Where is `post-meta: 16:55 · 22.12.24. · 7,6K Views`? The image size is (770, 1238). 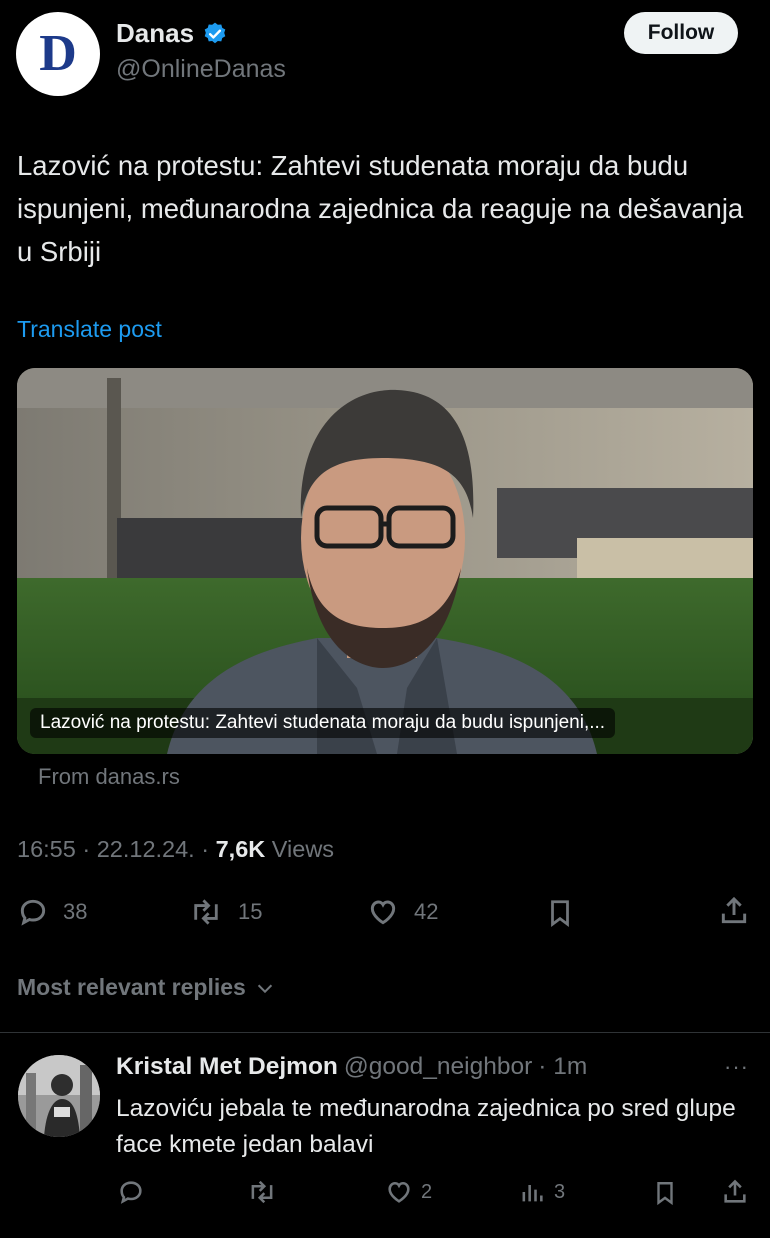 post-meta: 16:55 · 22.12.24. · 7,6K Views is located at coordinates (176, 849).